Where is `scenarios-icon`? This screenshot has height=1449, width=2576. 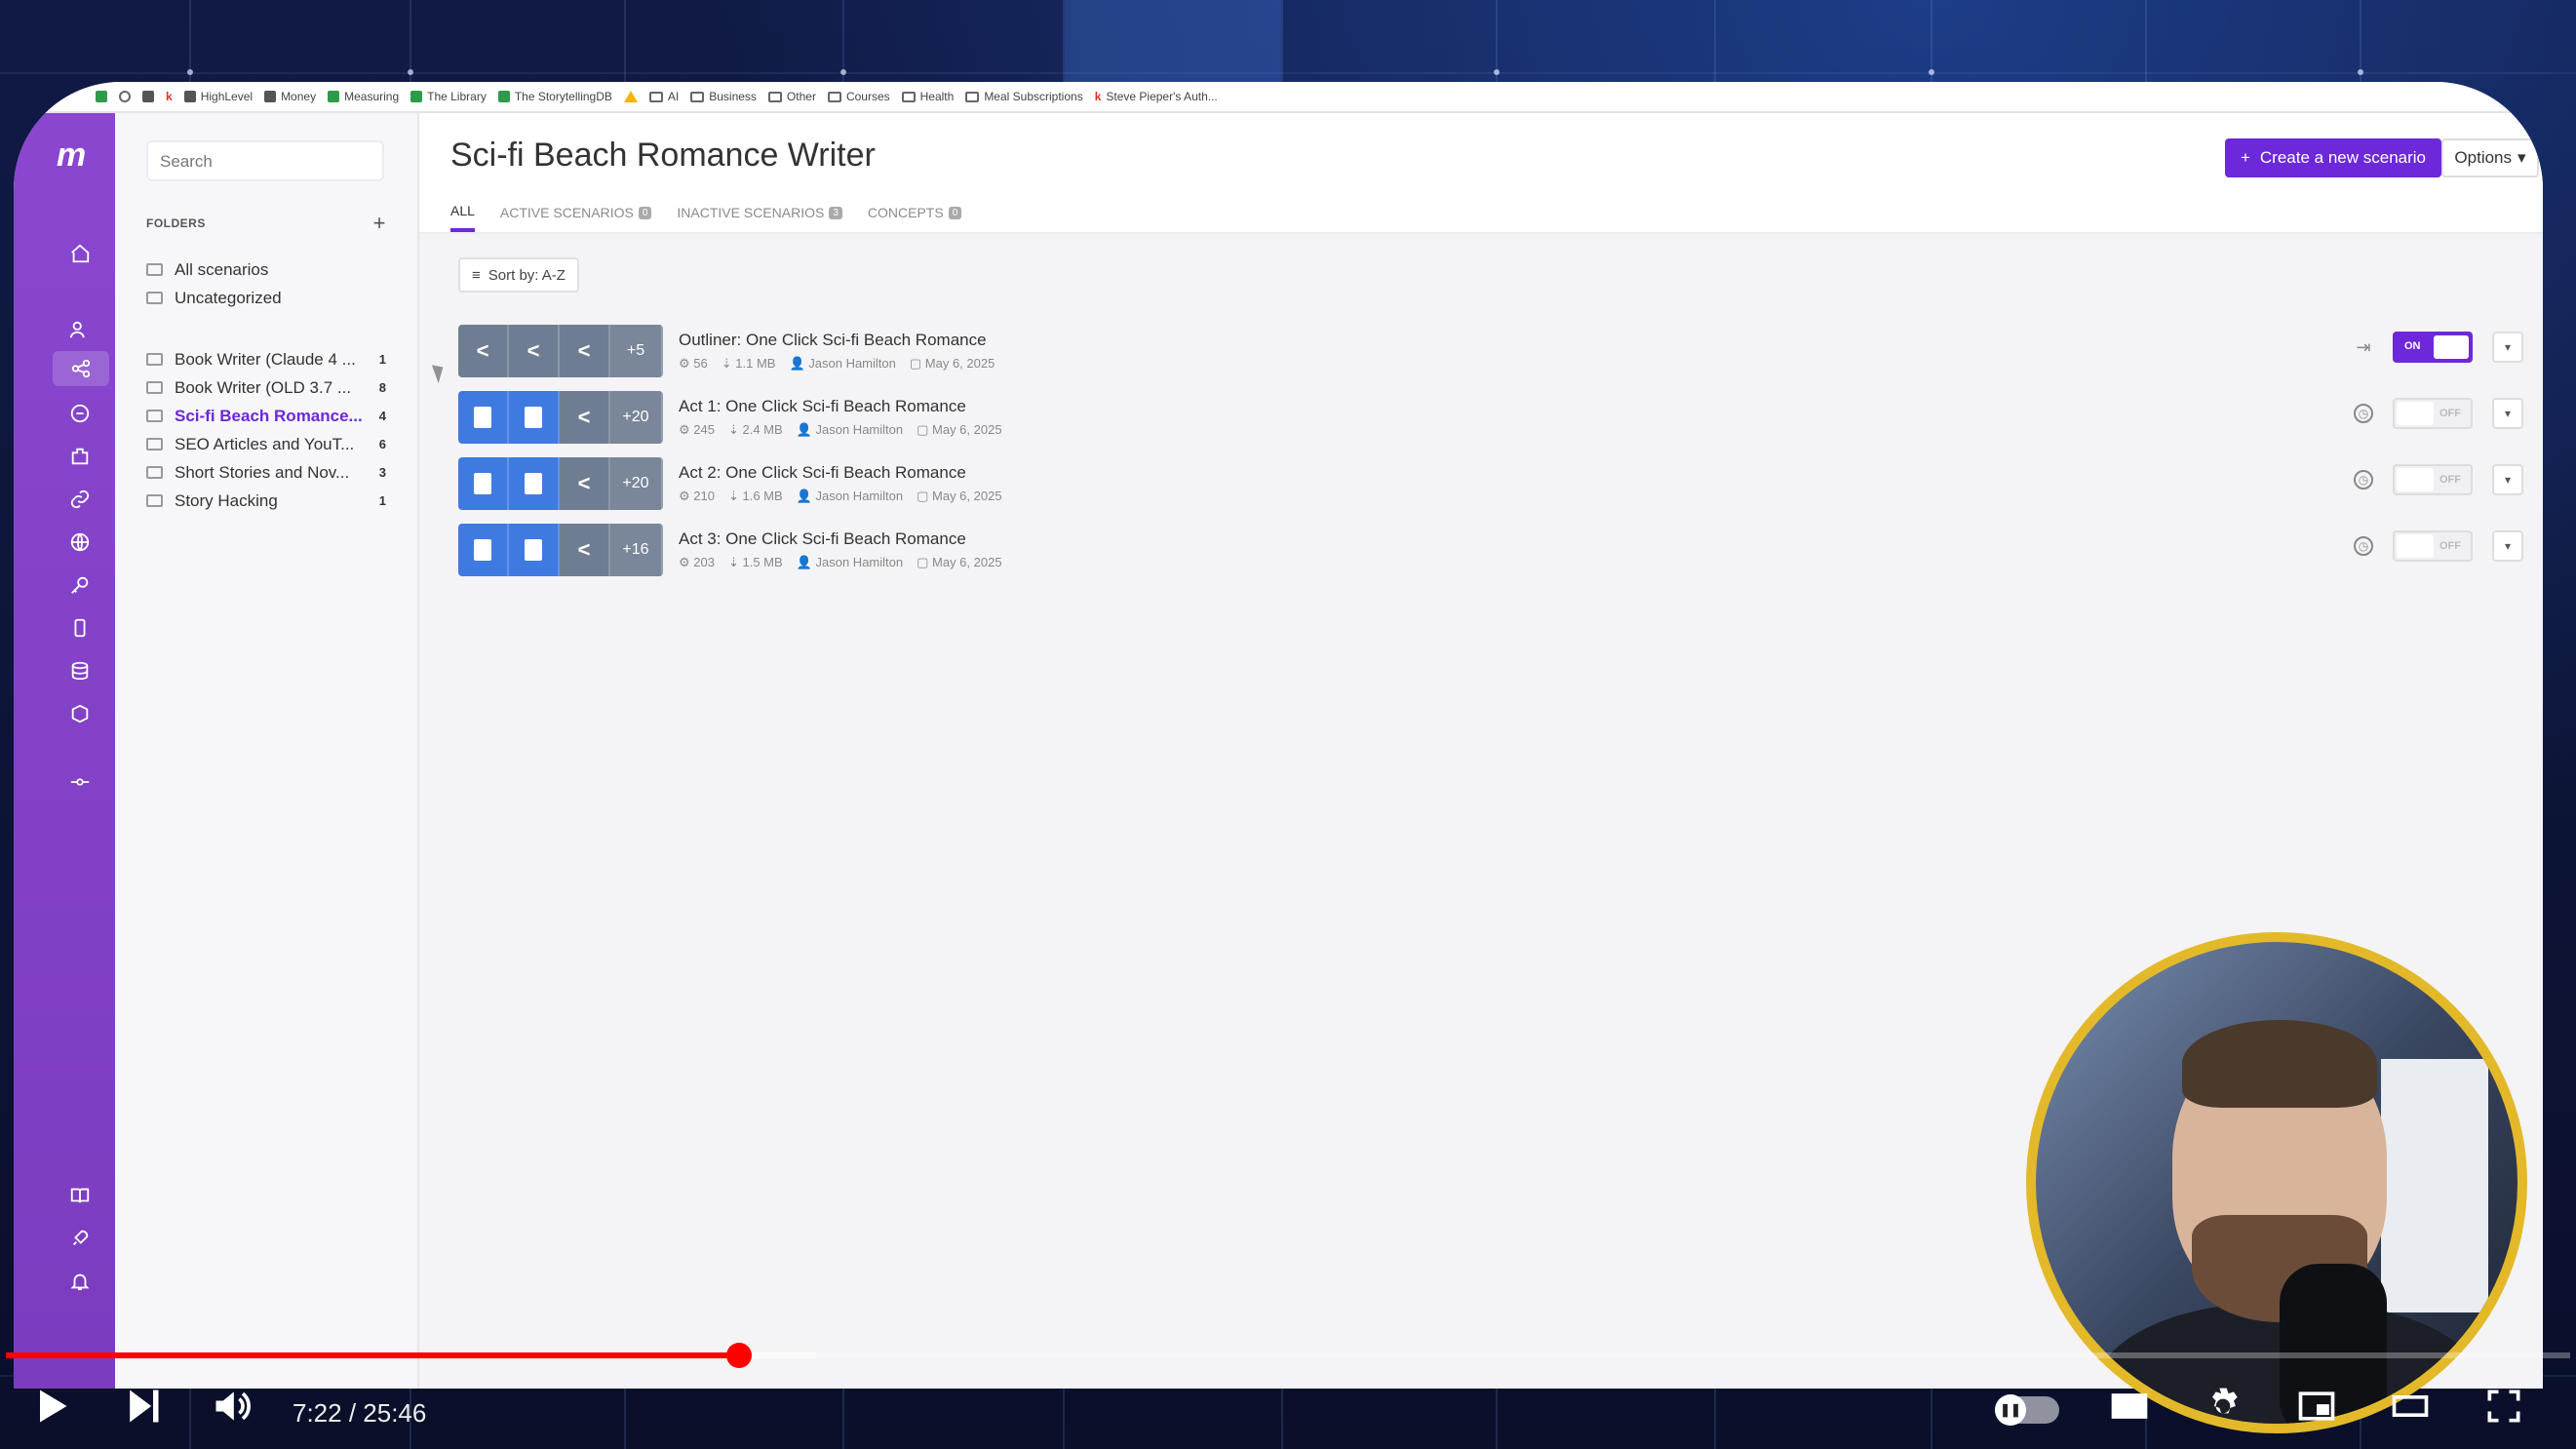 scenarios-icon is located at coordinates (81, 368).